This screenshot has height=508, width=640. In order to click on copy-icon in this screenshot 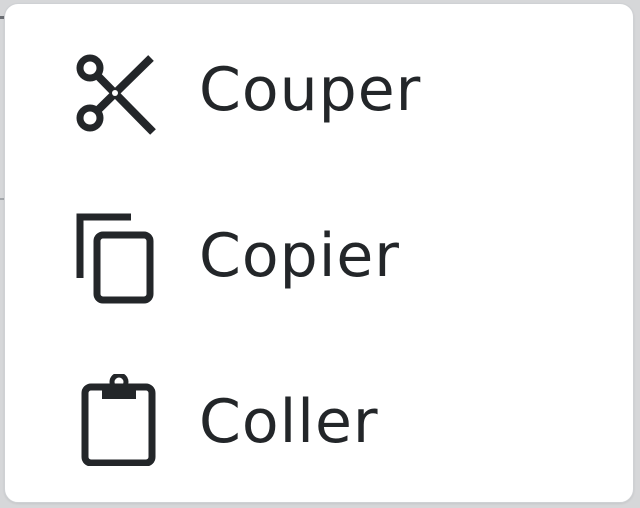, I will do `click(115, 258)`.